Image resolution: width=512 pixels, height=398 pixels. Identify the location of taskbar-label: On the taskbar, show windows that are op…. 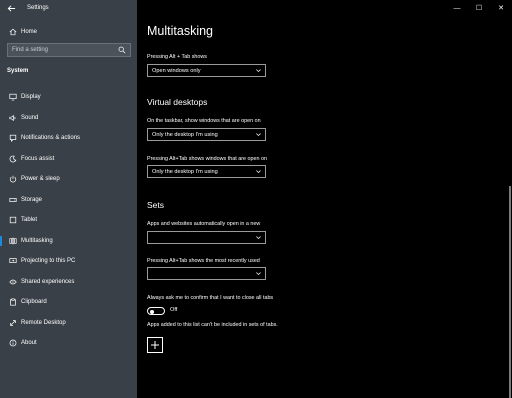
(204, 121).